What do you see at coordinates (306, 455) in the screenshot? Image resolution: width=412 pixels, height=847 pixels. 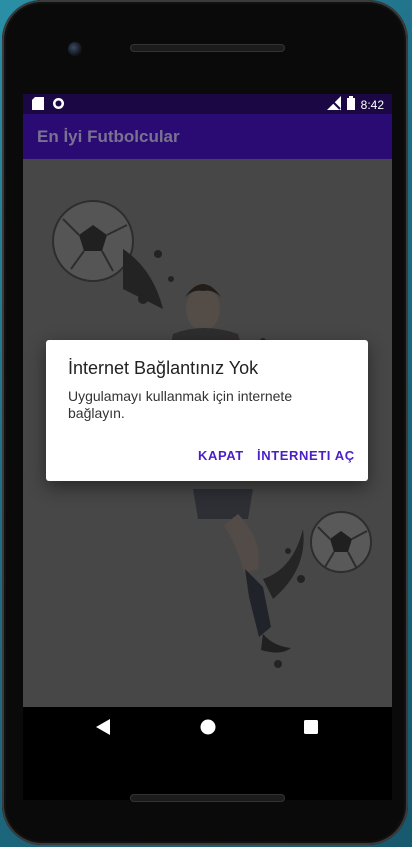 I see `open-internet-button: İNTERNETI AÇ` at bounding box center [306, 455].